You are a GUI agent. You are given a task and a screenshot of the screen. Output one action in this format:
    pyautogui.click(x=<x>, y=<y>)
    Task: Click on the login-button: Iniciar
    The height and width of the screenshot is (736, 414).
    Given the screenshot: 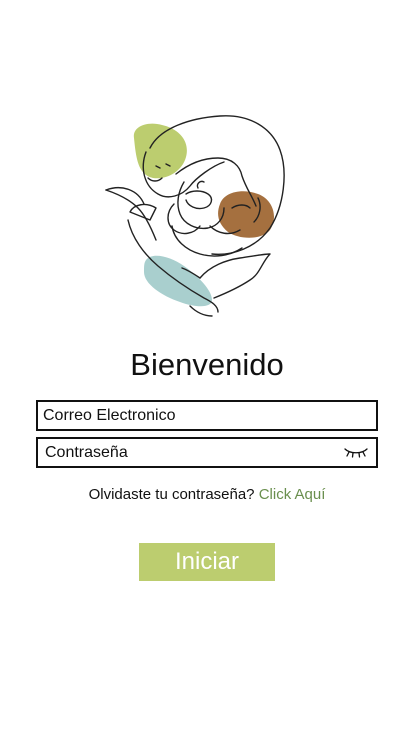 What is the action you would take?
    pyautogui.click(x=207, y=562)
    